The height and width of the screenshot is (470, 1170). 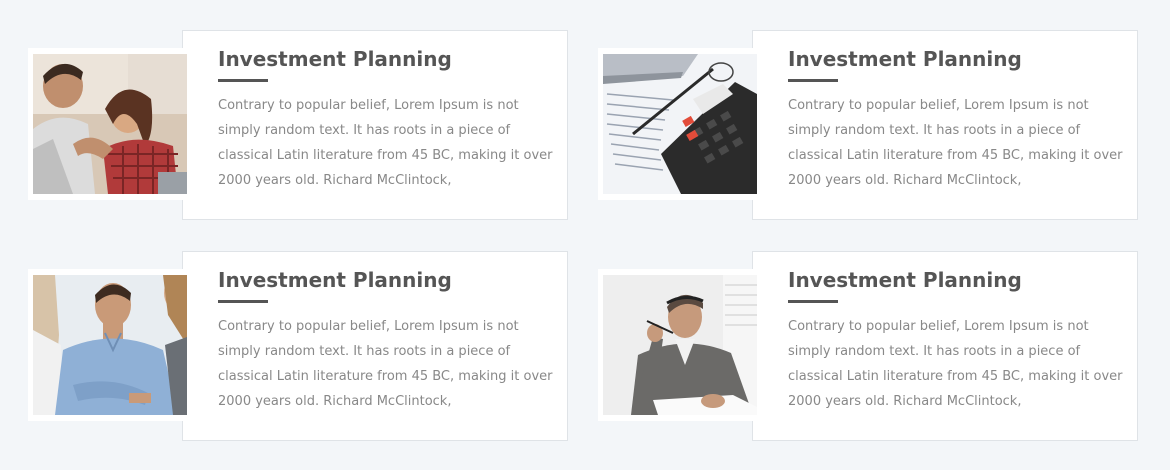 I want to click on thinking-man-photo, so click(x=680, y=345).